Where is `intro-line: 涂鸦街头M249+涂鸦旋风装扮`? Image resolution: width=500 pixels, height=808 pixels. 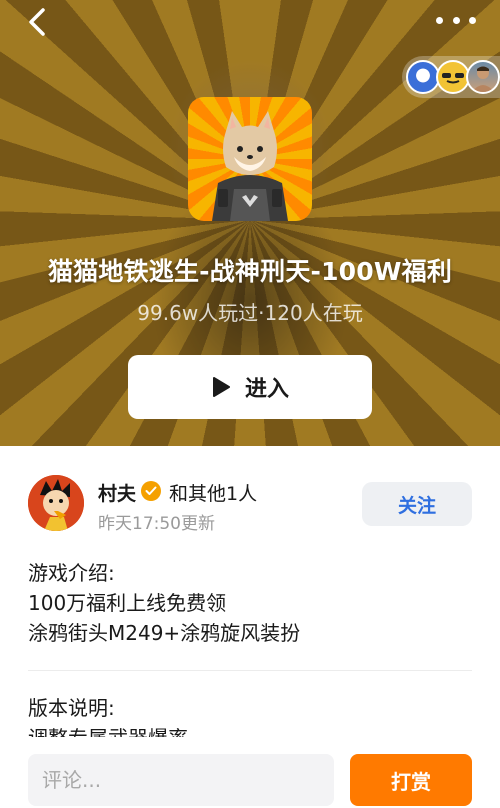
intro-line: 涂鸦街头M249+涂鸦旋风装扮 is located at coordinates (164, 633).